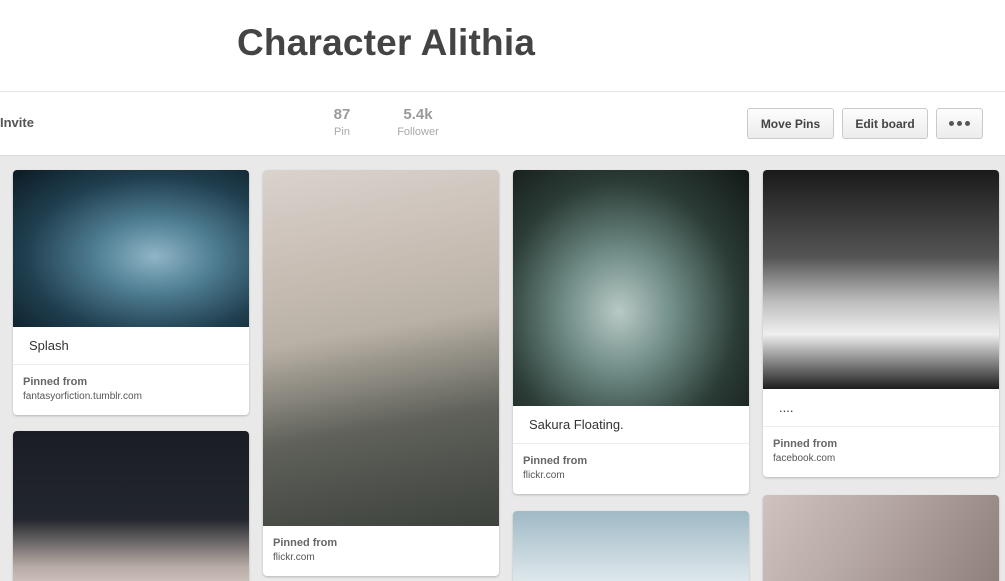 This screenshot has height=581, width=1005. I want to click on pin-card: .... Pinned from facebook.com, so click(881, 323).